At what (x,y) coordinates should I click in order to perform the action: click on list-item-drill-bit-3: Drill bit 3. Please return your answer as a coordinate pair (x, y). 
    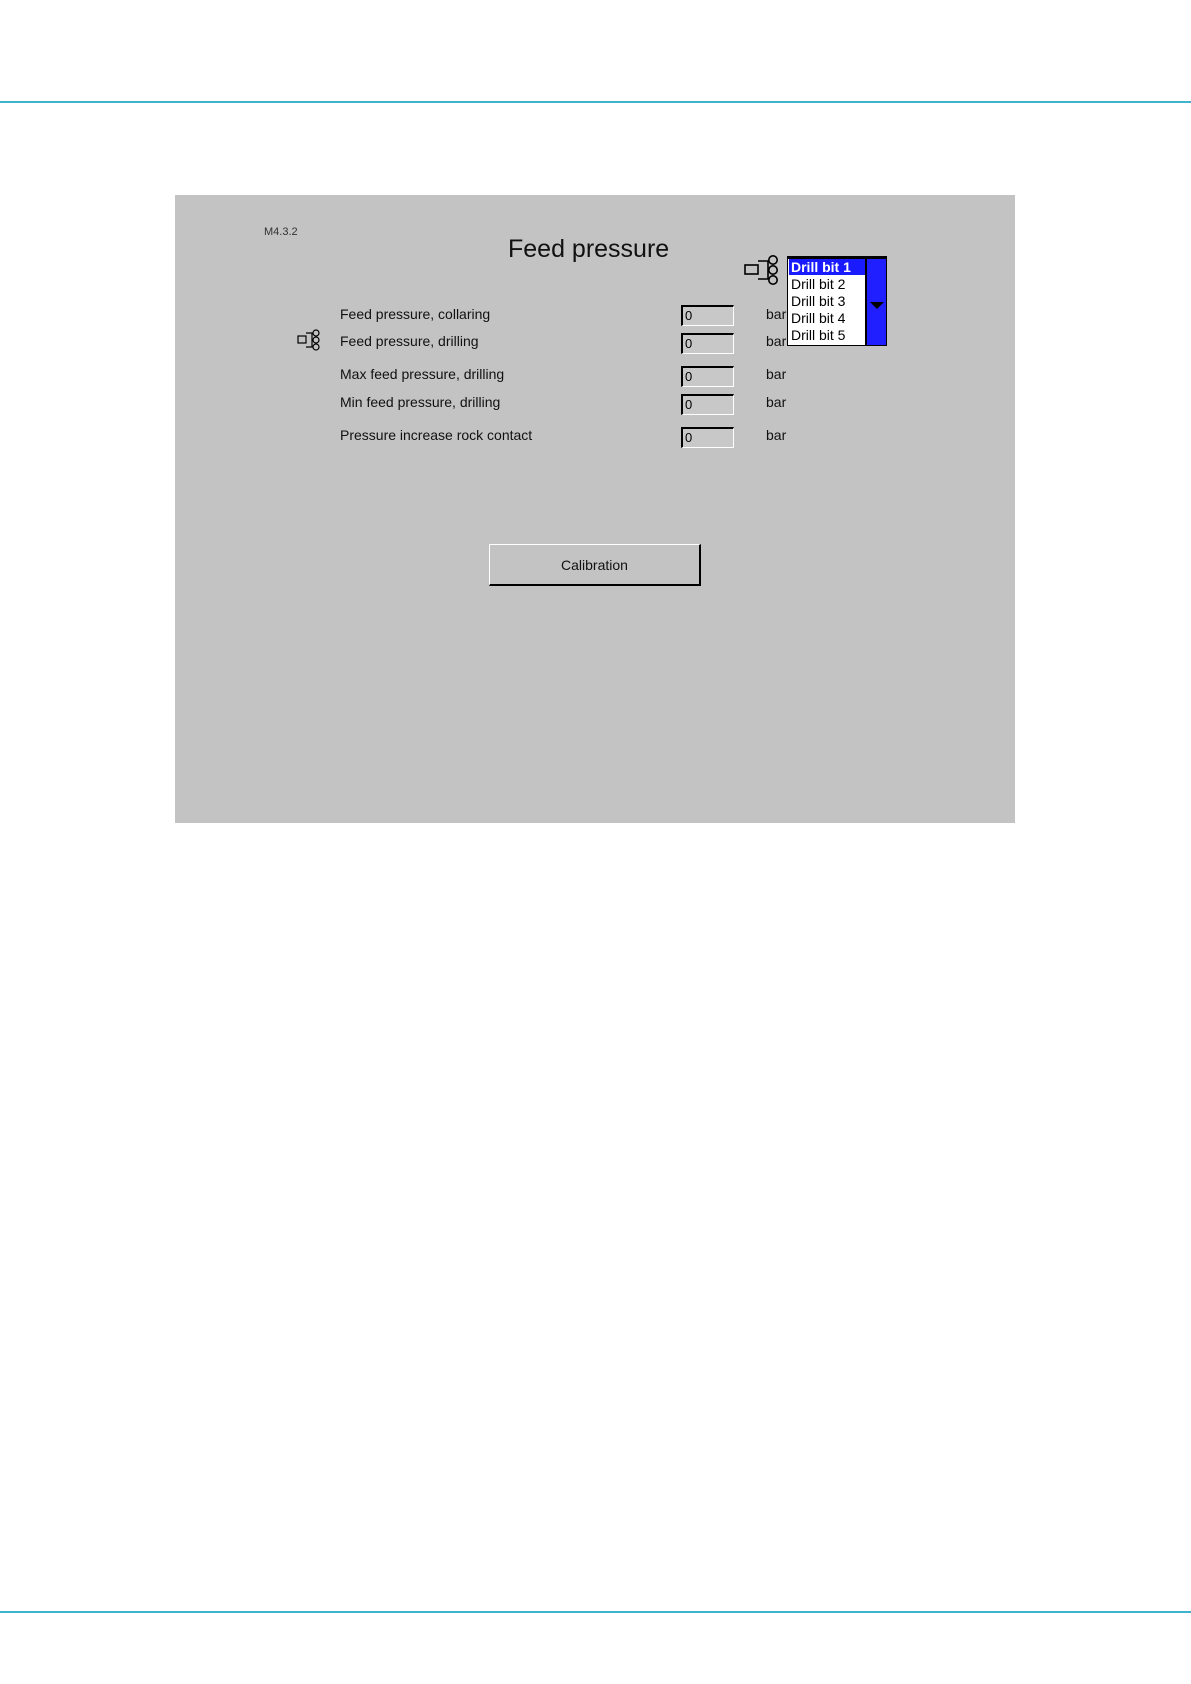
    Looking at the image, I should click on (827, 301).